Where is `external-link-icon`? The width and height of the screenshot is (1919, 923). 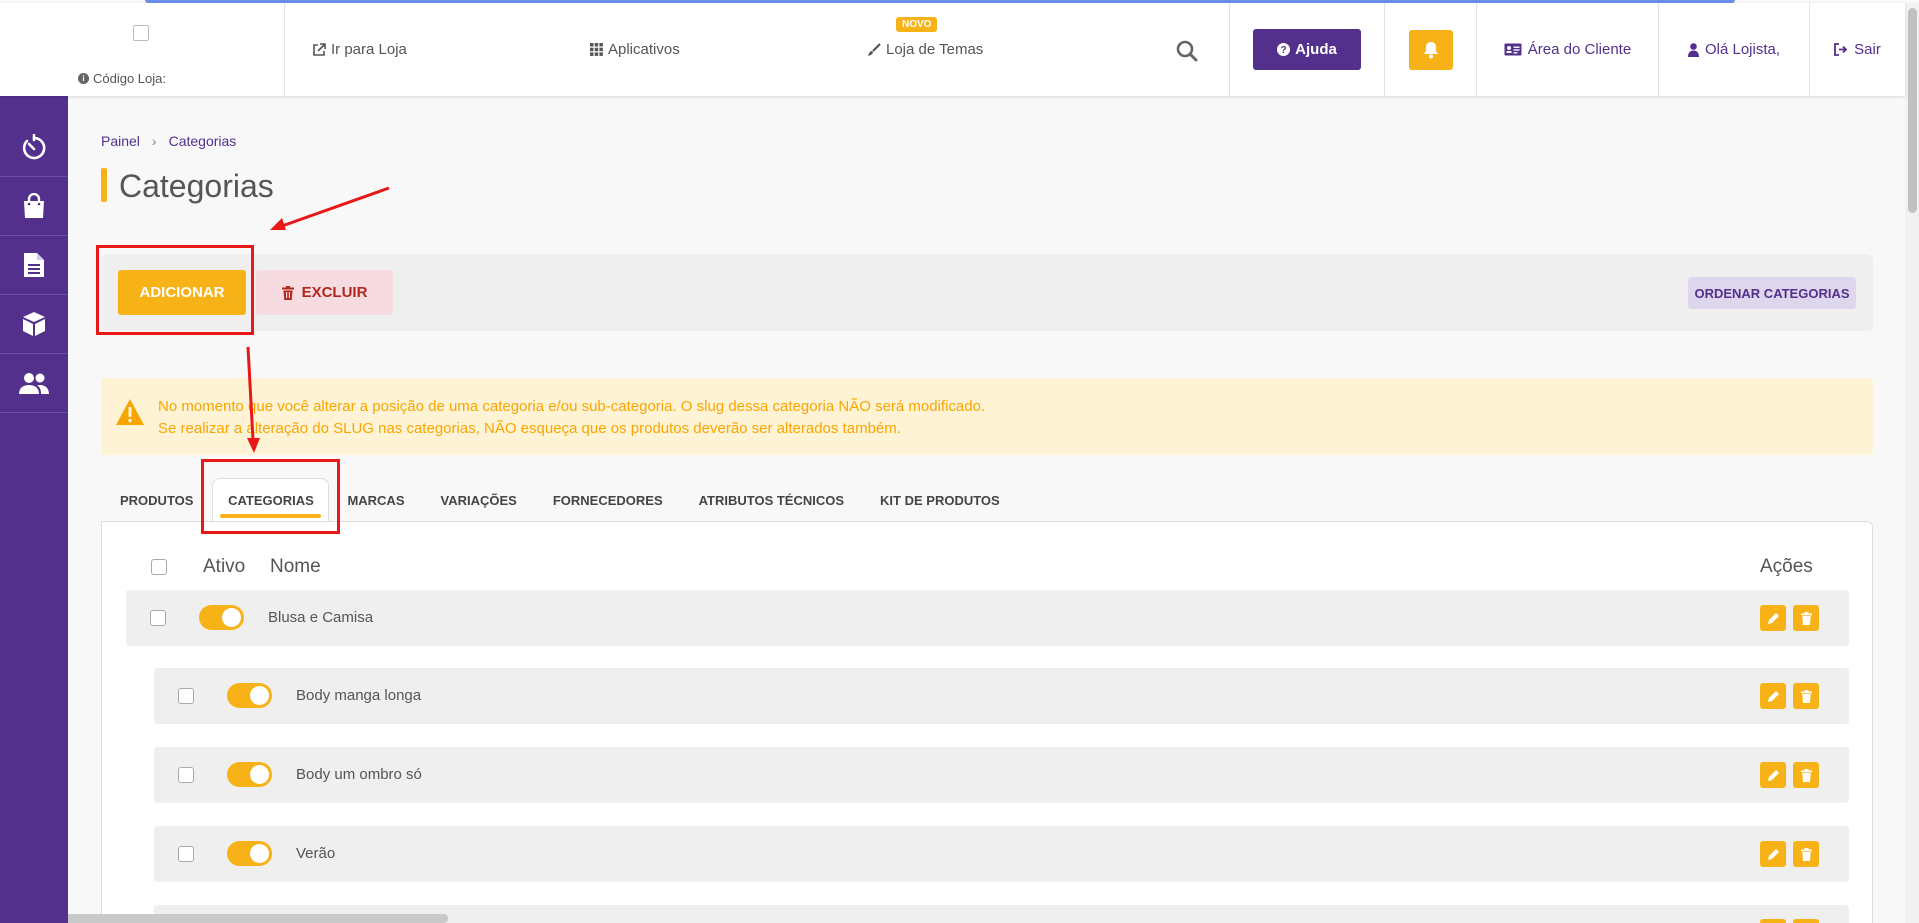
external-link-icon is located at coordinates (319, 49).